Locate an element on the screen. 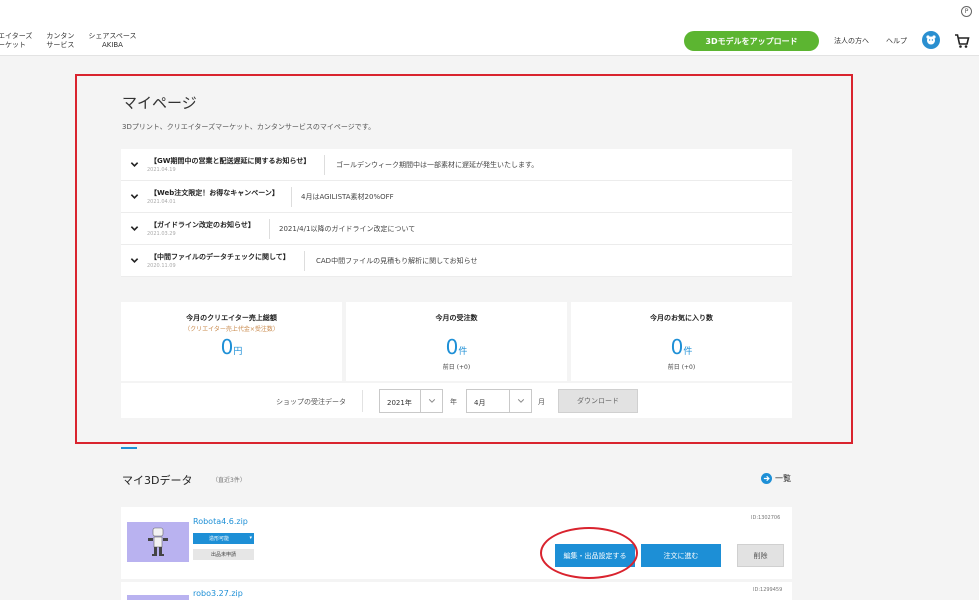  news-desc: 2021/4/1以降のガイドライン改定について is located at coordinates (347, 229).